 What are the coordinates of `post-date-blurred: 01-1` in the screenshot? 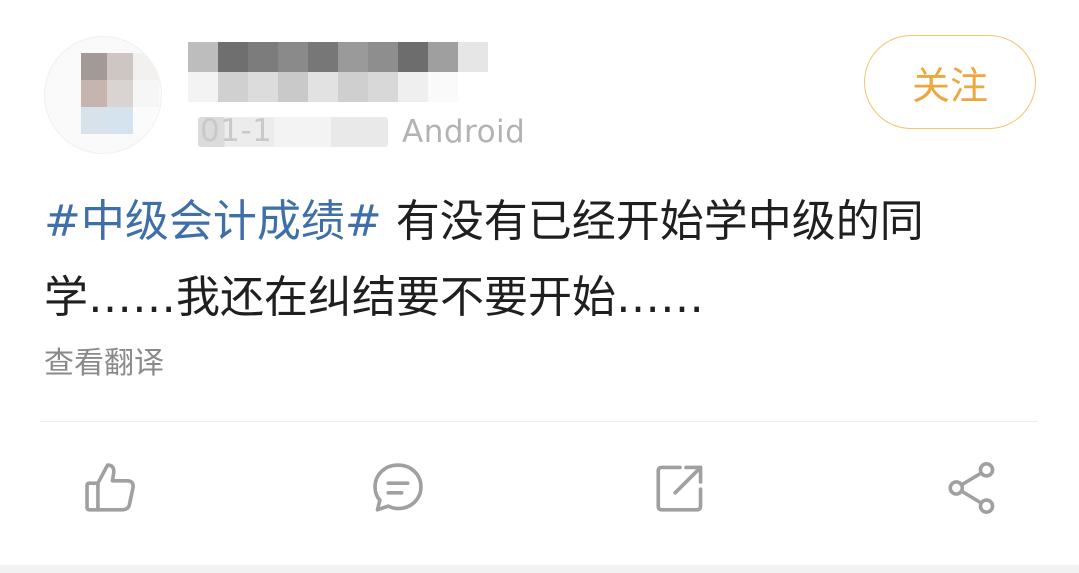 It's located at (293, 131).